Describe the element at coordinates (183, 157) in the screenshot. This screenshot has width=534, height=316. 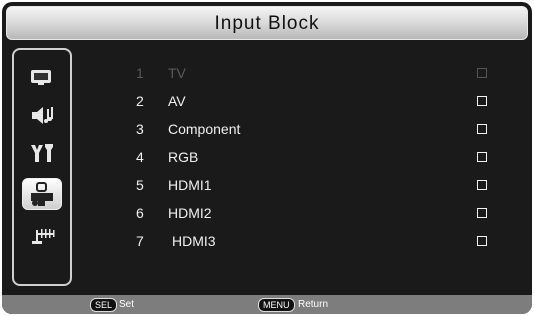
I see `input-label: RGB` at that location.